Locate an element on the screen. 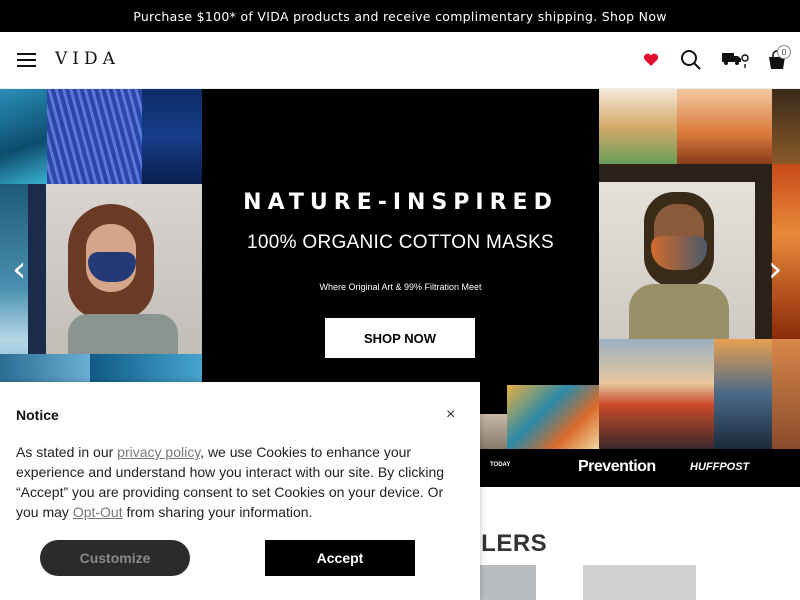 This screenshot has height=600, width=800. privacy-policy-link: privacy policy is located at coordinates (158, 452).